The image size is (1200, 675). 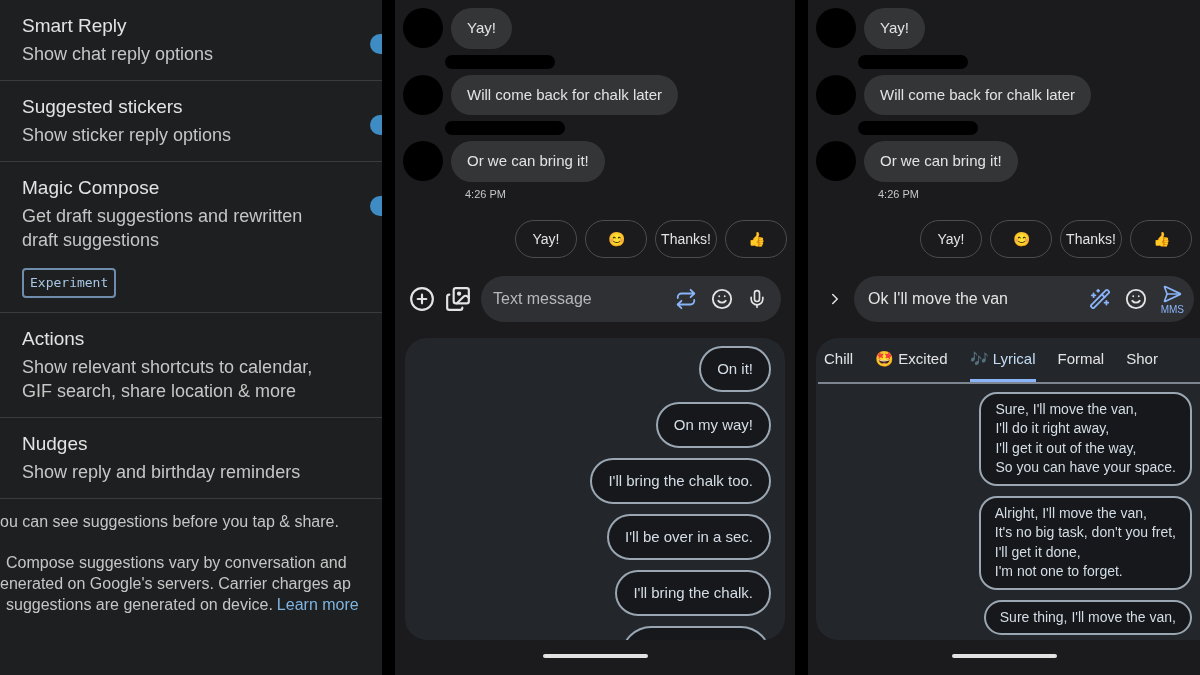 What do you see at coordinates (1038, 552) in the screenshot?
I see `draft-line: I'll get it done,` at bounding box center [1038, 552].